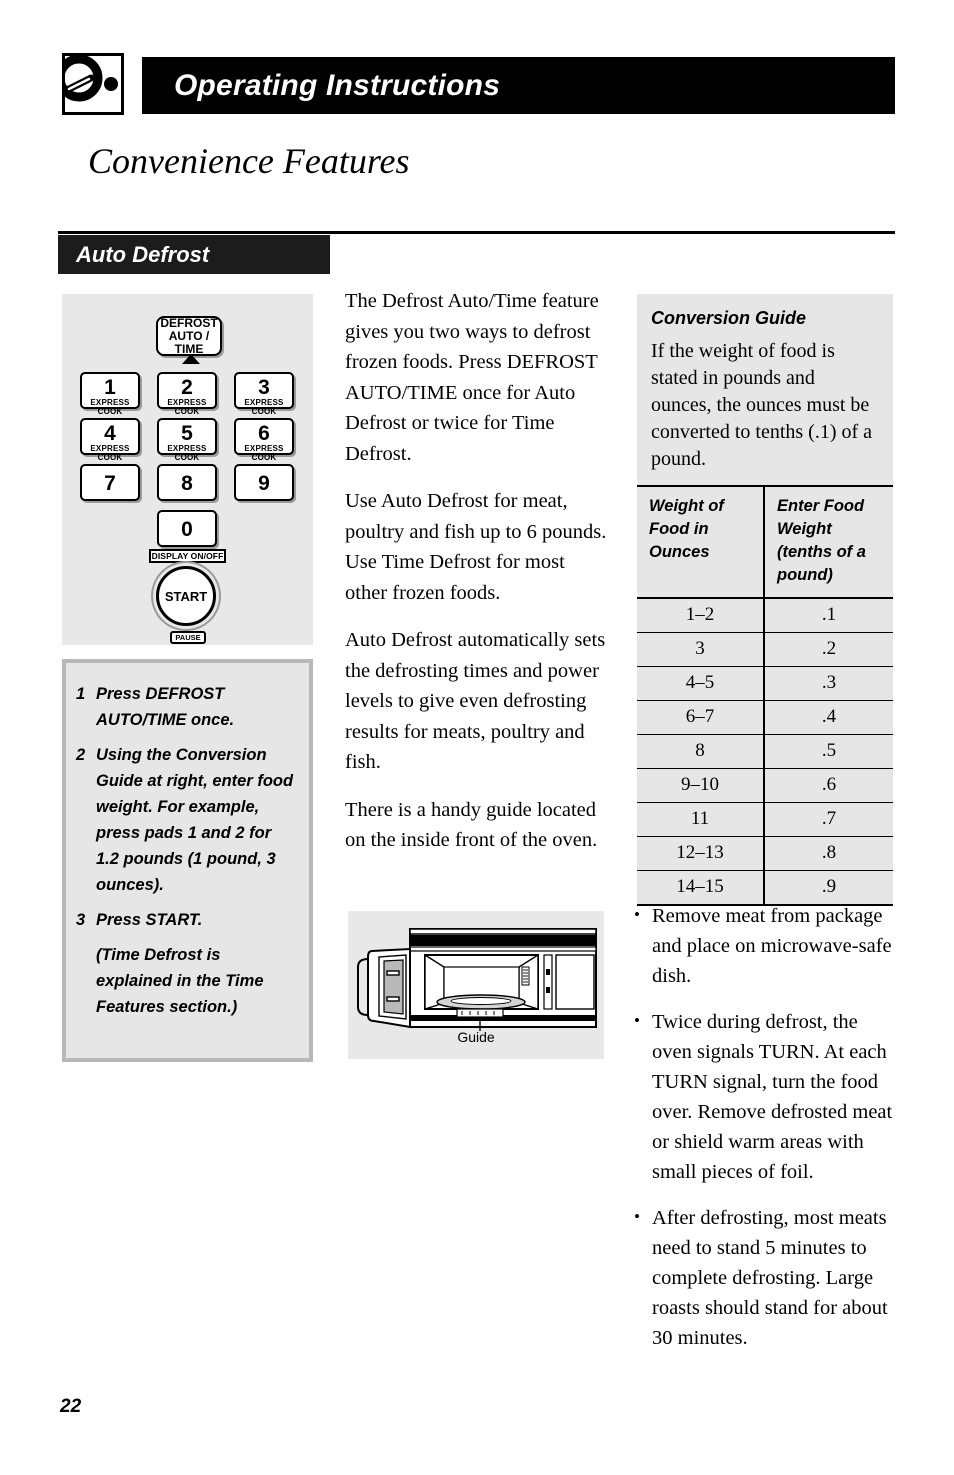 This screenshot has height=1475, width=954. What do you see at coordinates (701, 785) in the screenshot?
I see `cell-ounces: 9–10` at bounding box center [701, 785].